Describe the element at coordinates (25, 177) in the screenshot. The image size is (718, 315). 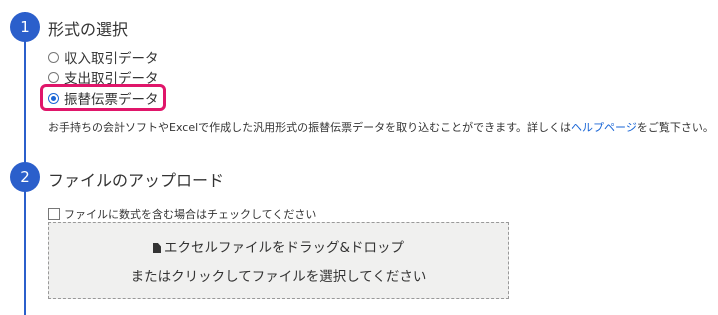
I see `step-2-badge: 2` at that location.